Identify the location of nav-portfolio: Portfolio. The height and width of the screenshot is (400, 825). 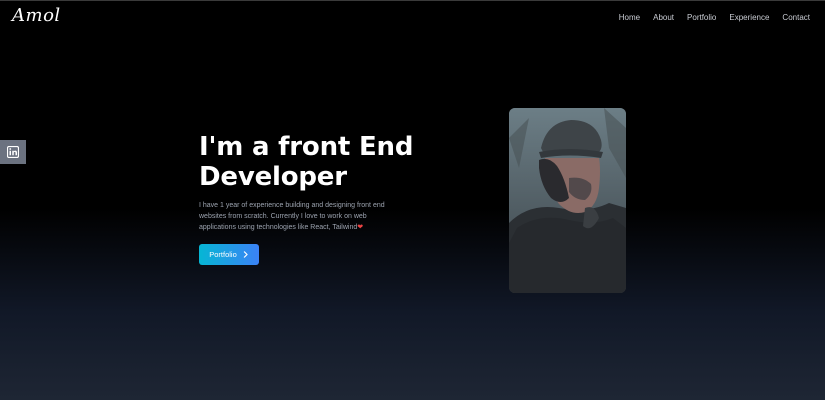
(701, 17).